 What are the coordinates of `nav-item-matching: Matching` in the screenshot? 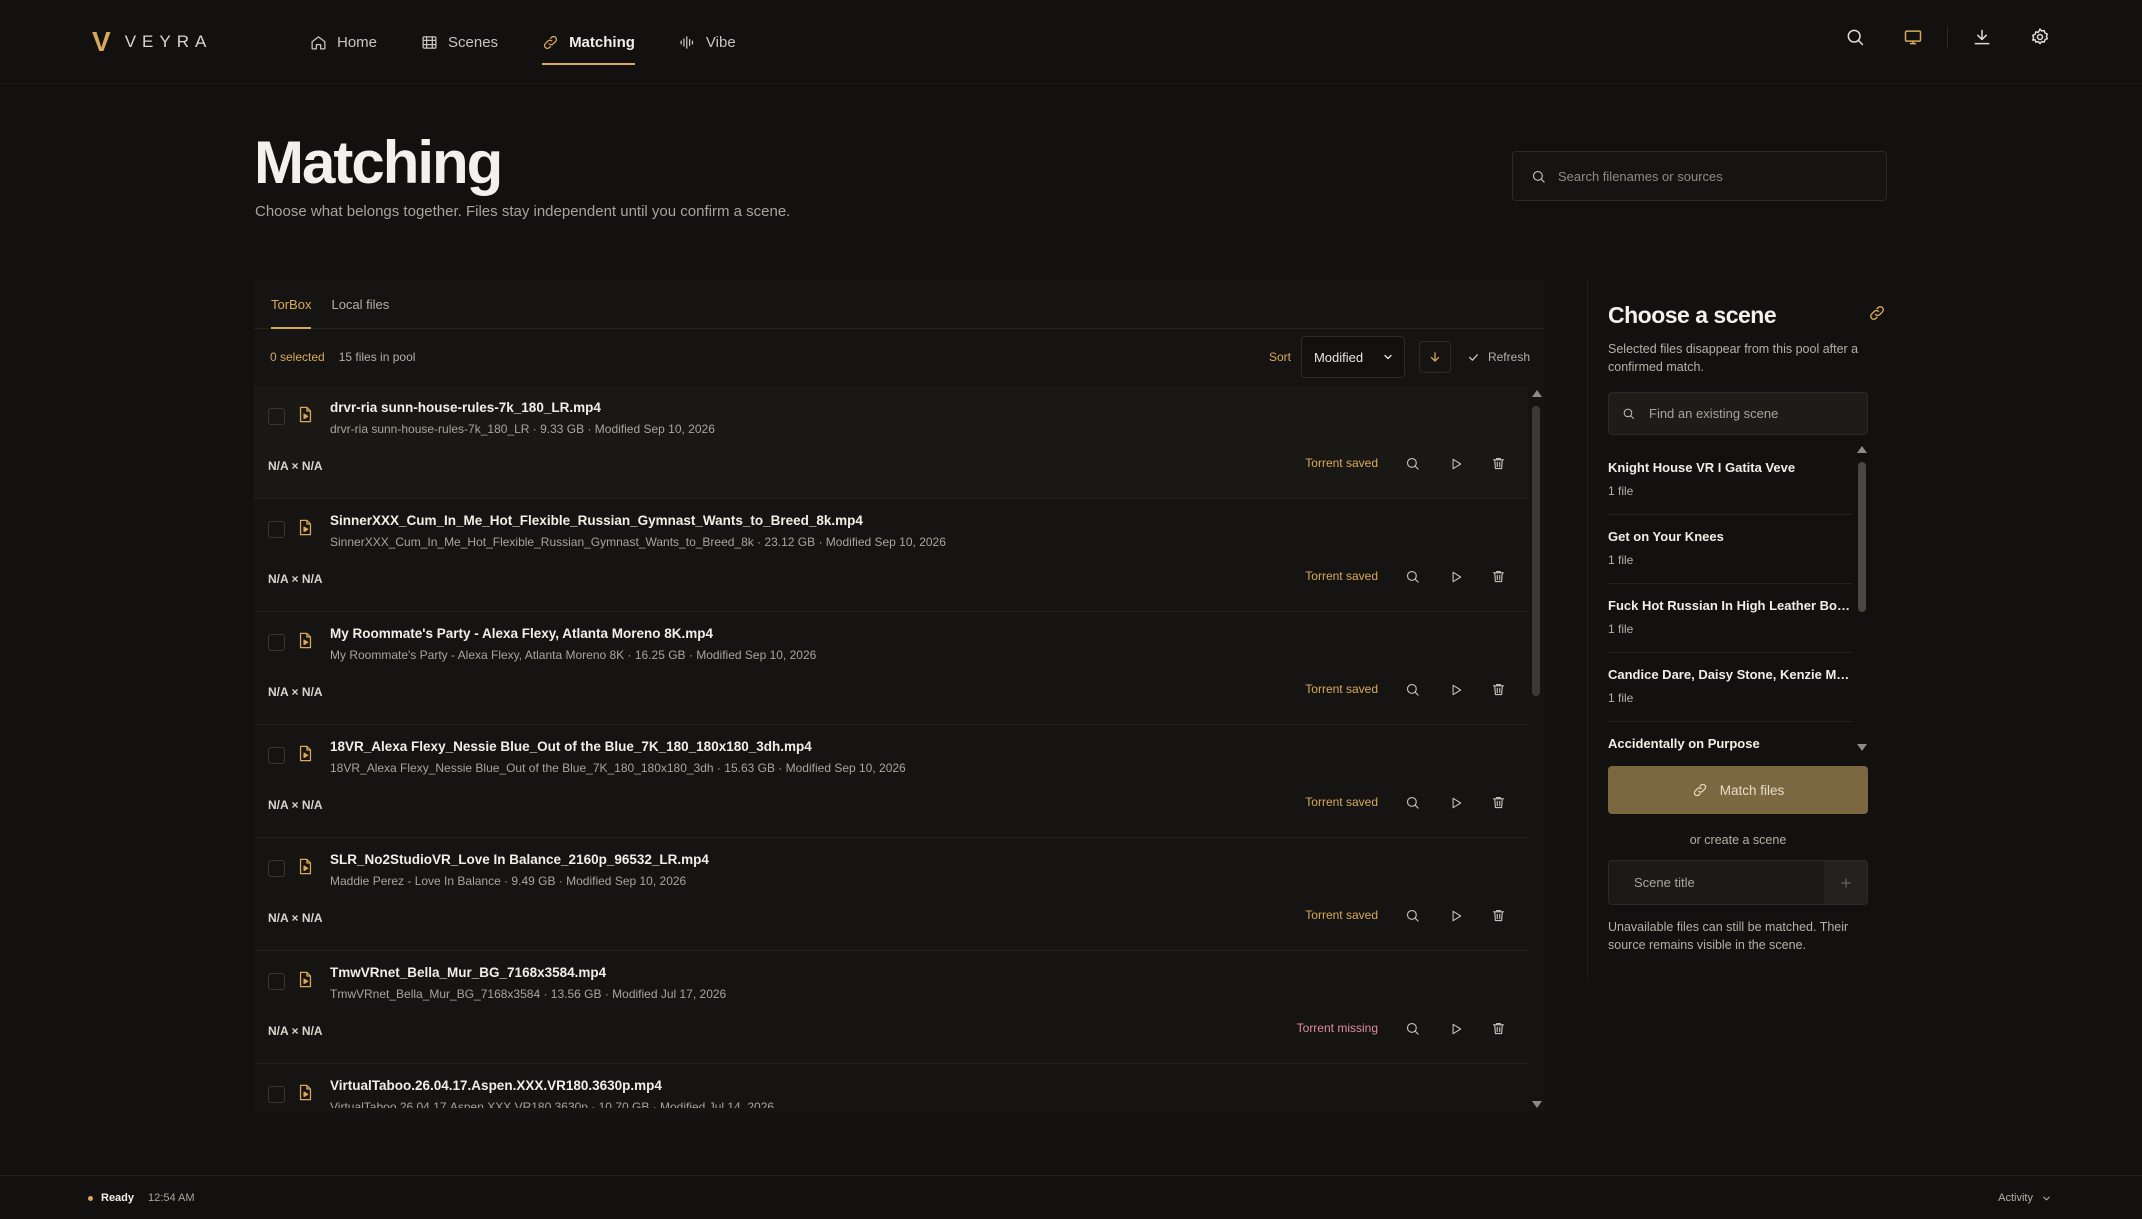 It's located at (588, 42).